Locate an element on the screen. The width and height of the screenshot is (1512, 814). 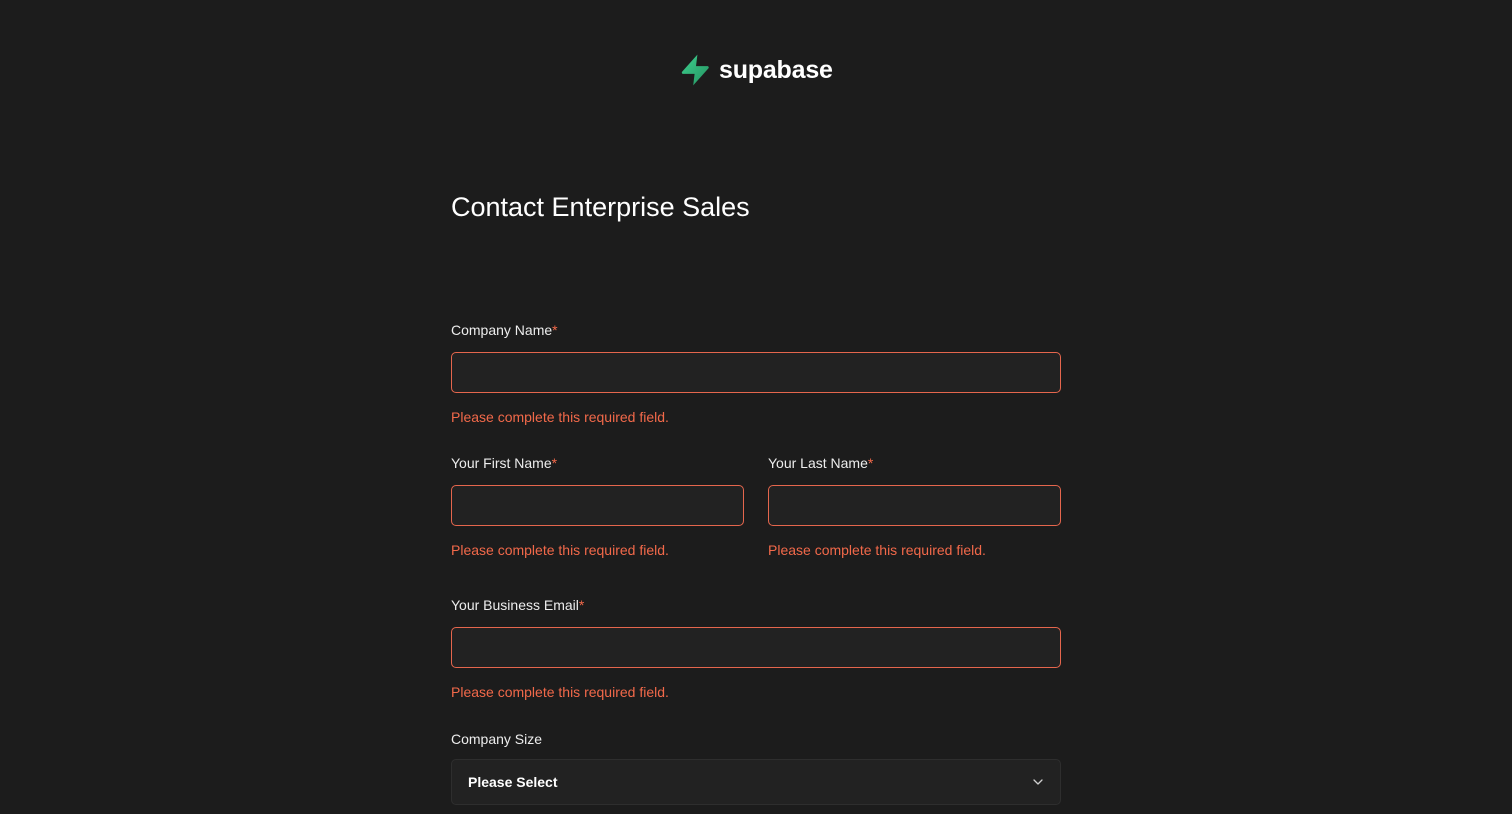
chevron-down-icon is located at coordinates (1038, 782).